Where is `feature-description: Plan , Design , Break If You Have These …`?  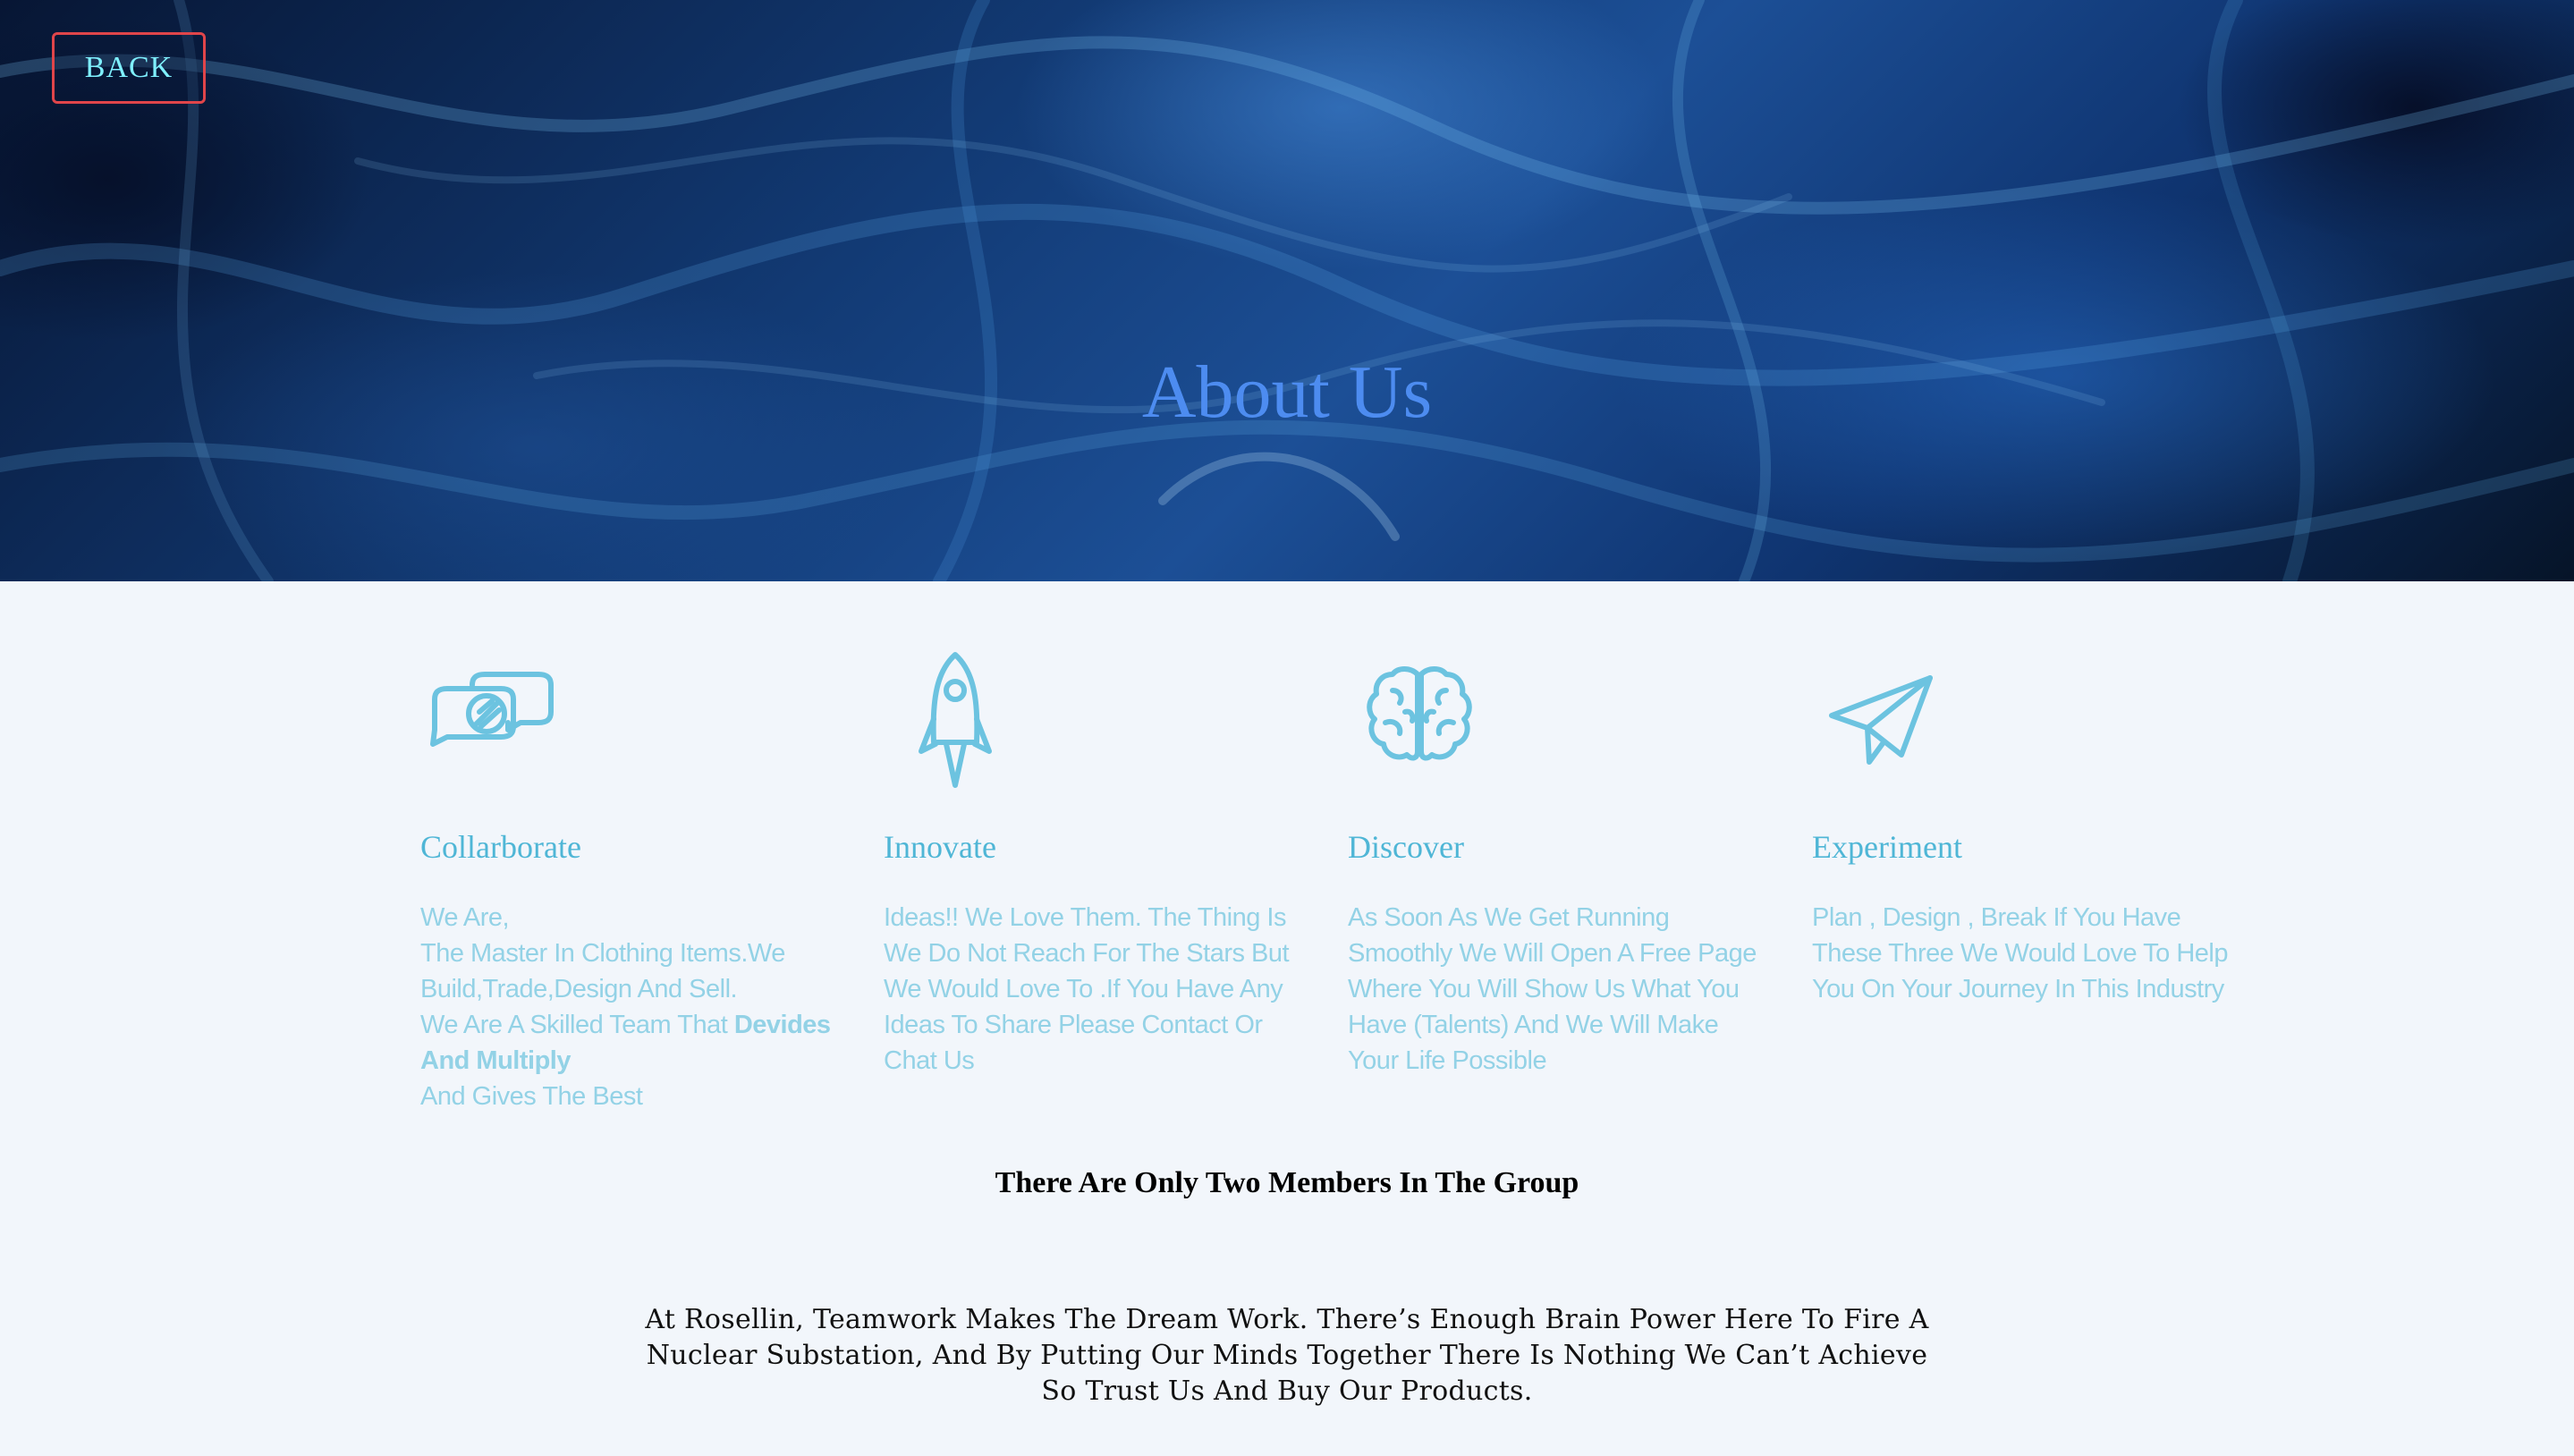 feature-description: Plan , Design , Break If You Have These … is located at coordinates (2020, 953).